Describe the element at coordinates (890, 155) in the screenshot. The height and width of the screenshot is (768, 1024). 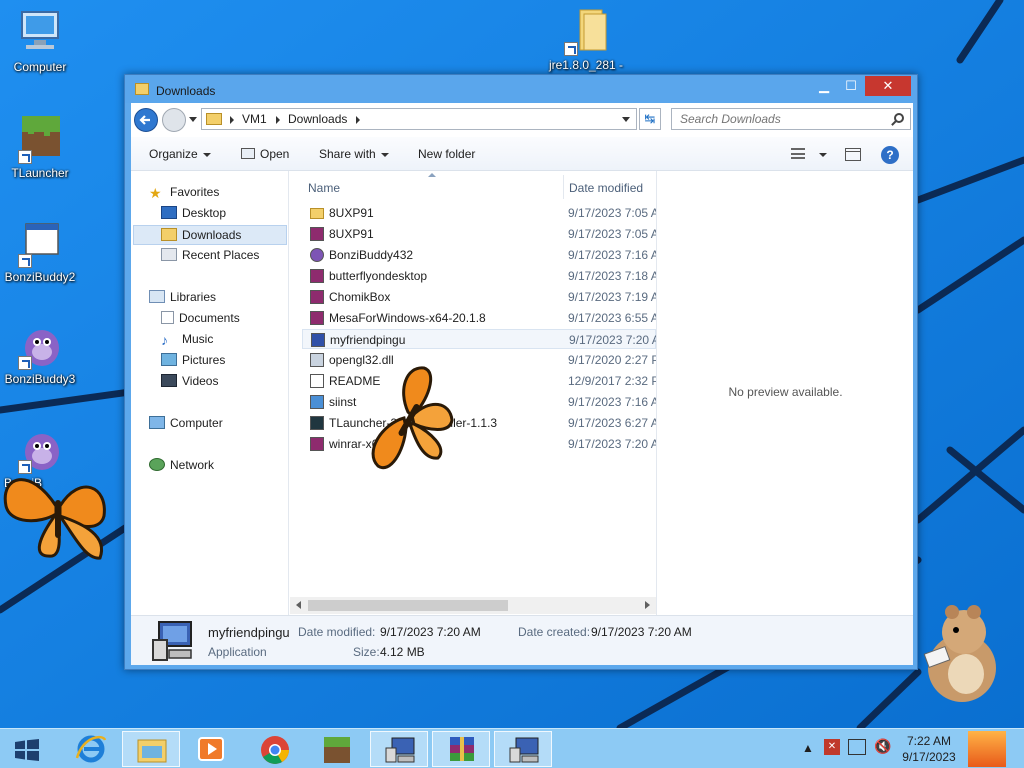
I see `help-icon: ?` at that location.